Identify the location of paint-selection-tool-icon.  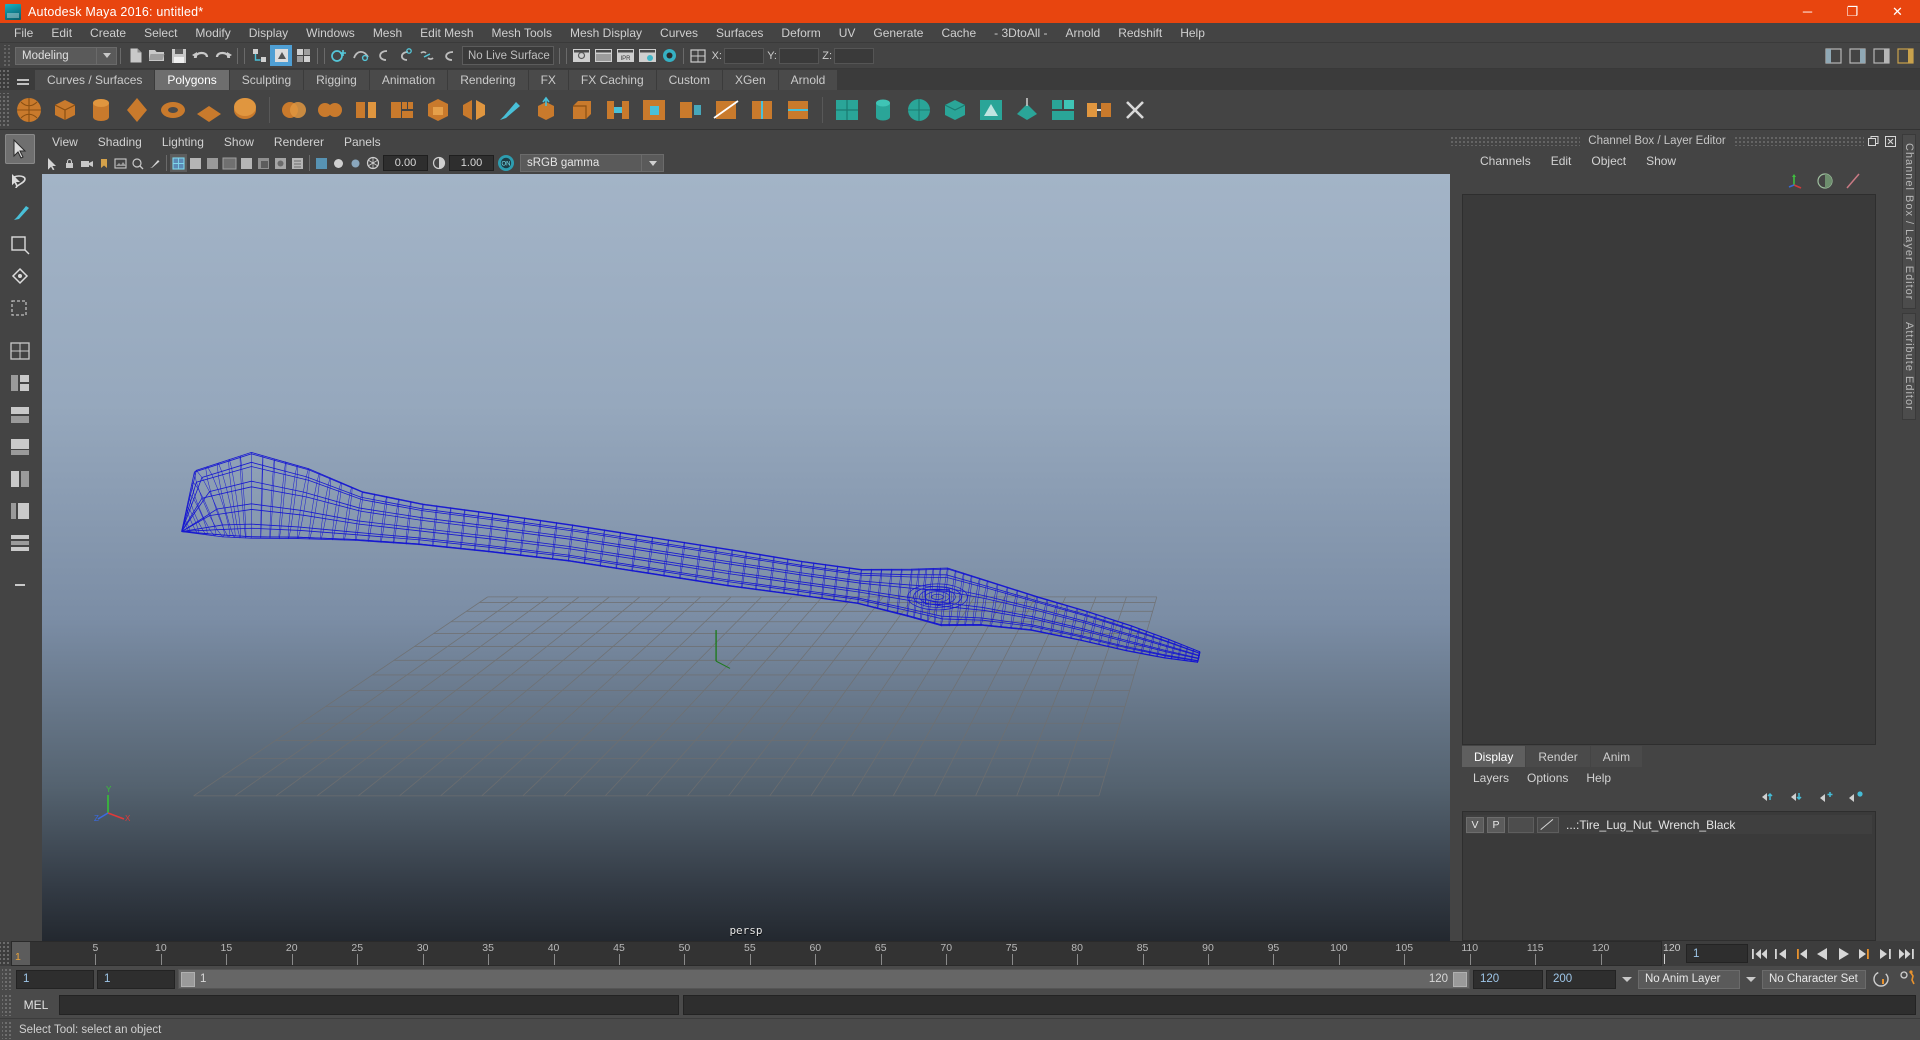
(20, 213).